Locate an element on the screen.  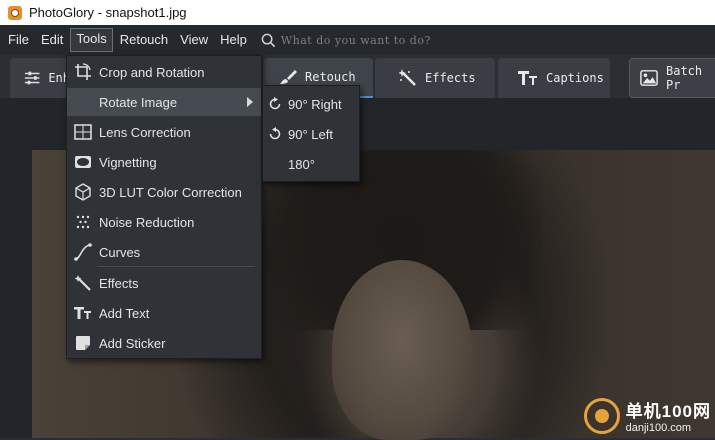
menu-retouch: Retouch is located at coordinates (144, 40).